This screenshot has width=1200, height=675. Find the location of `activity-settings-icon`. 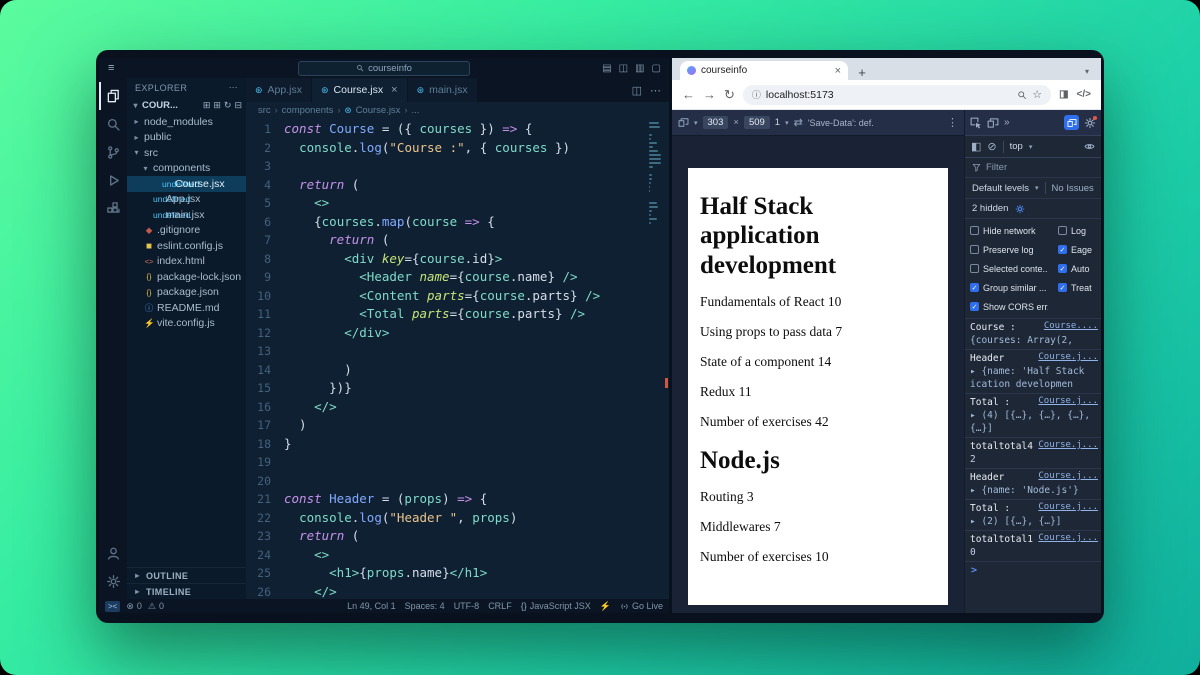

activity-settings-icon is located at coordinates (113, 581).